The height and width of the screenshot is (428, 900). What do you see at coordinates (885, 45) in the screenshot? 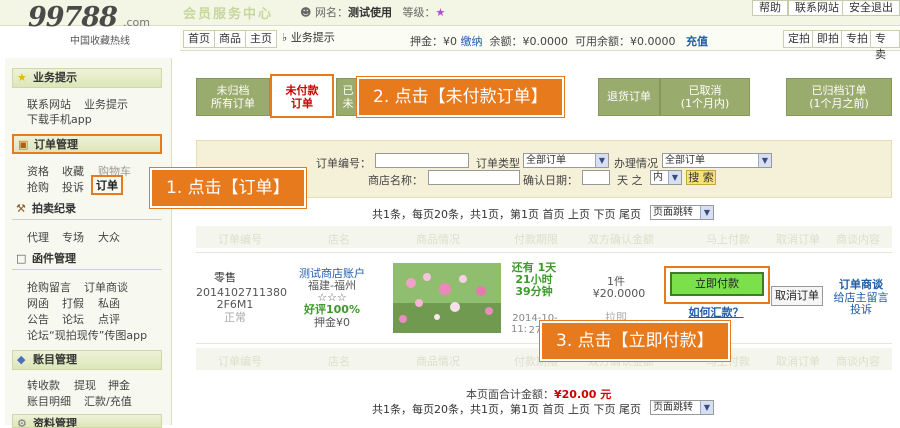
I see `nav-special-sale: 专卖` at bounding box center [885, 45].